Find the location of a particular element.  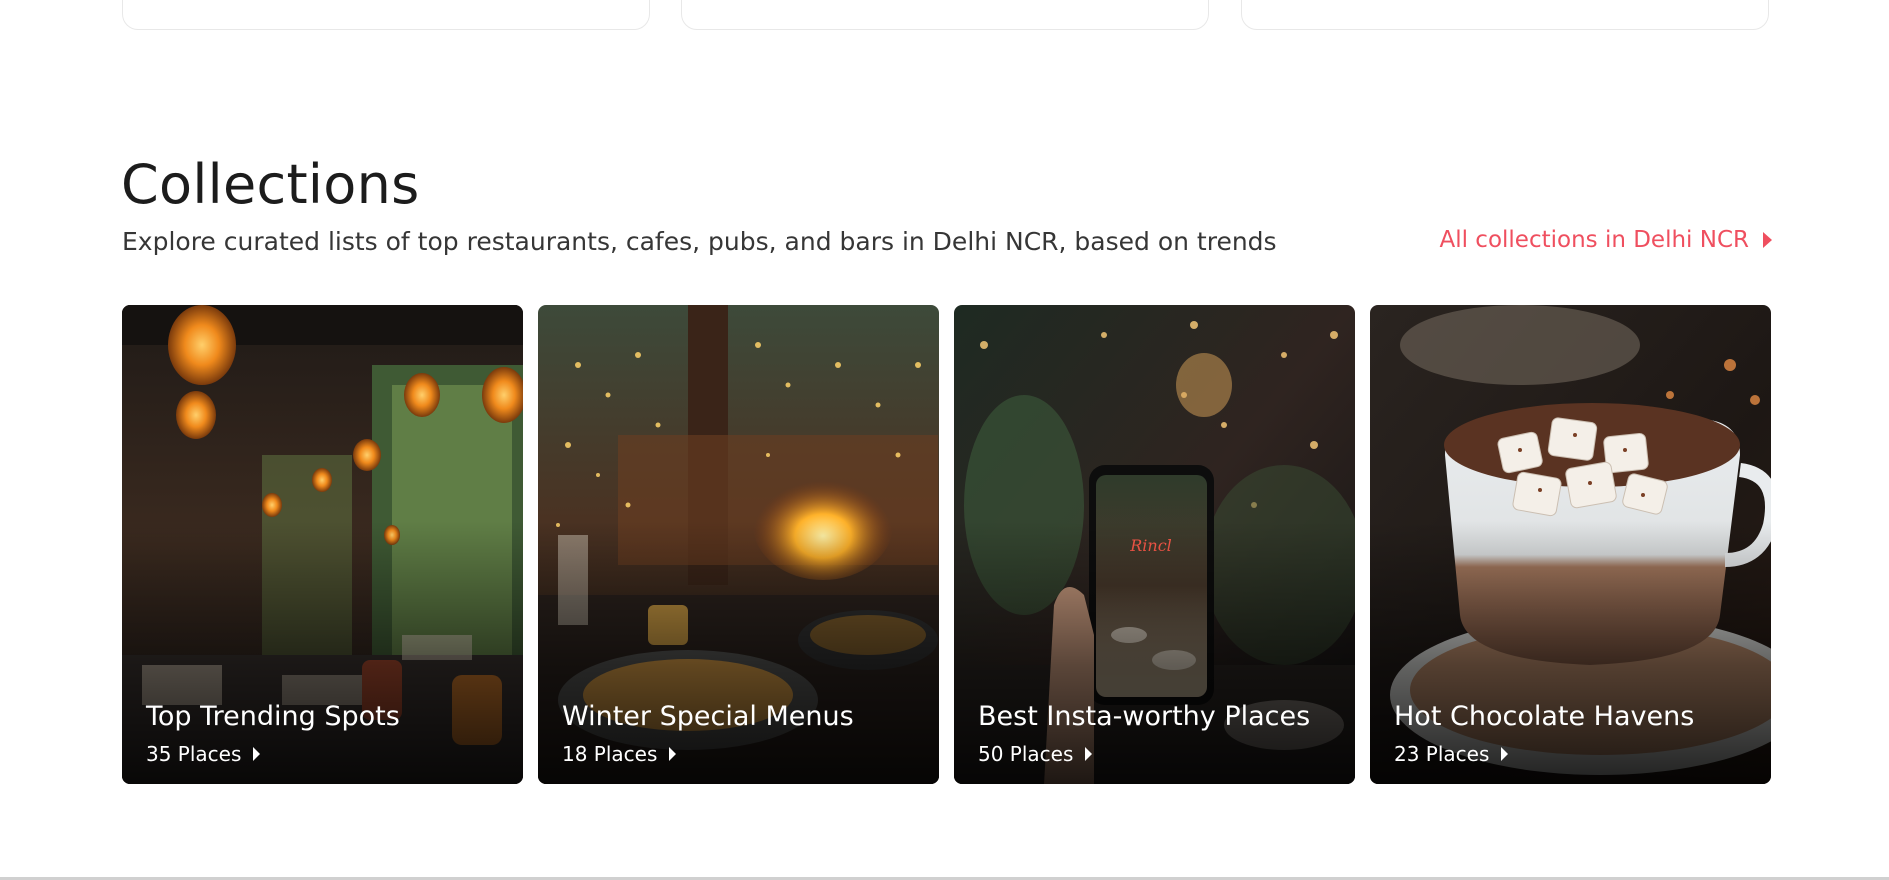

collection-count: 35 Places is located at coordinates (203, 754).